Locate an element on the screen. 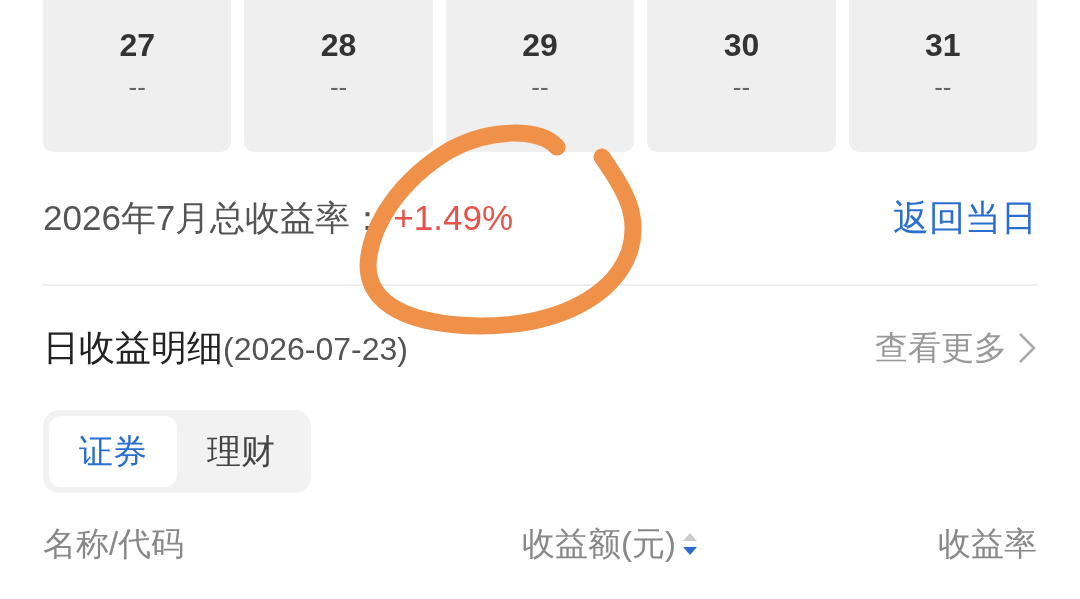 This screenshot has width=1080, height=599. day-number: 31 is located at coordinates (943, 45).